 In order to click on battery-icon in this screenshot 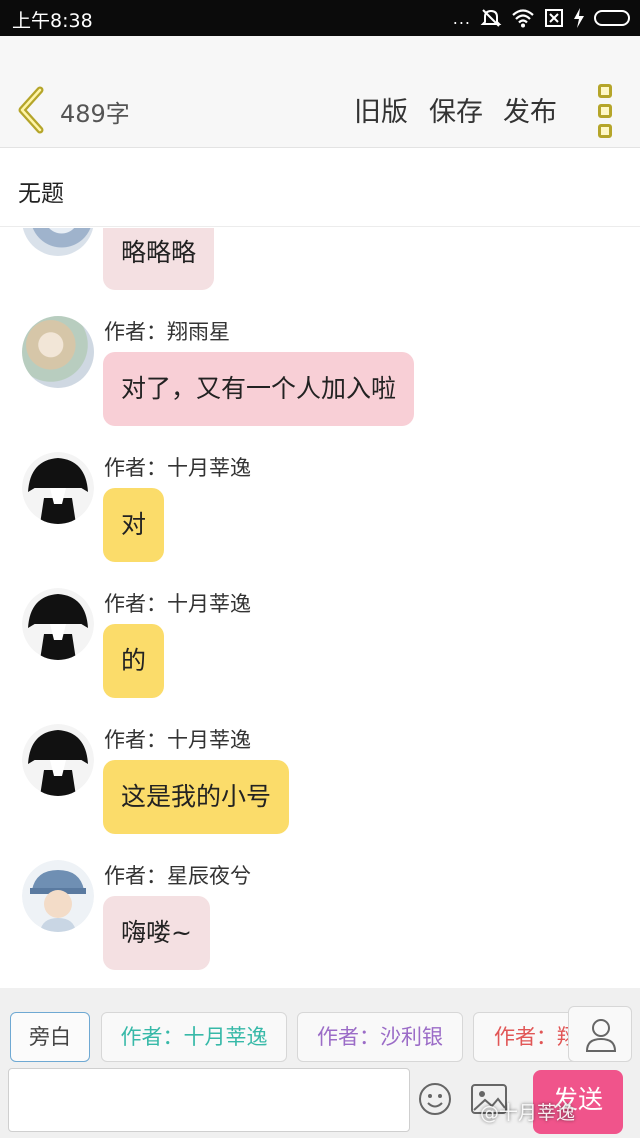, I will do `click(612, 18)`.